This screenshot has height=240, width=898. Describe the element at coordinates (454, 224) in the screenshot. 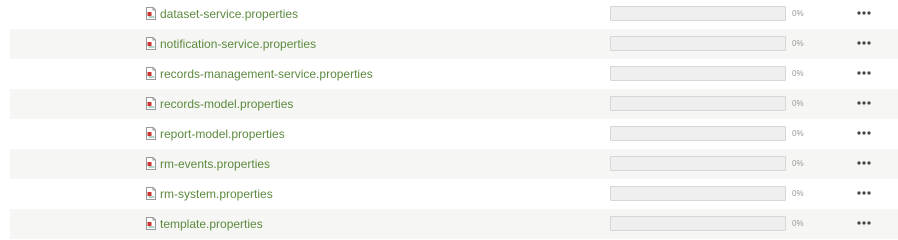

I see `file-row: template.properties 0%` at that location.